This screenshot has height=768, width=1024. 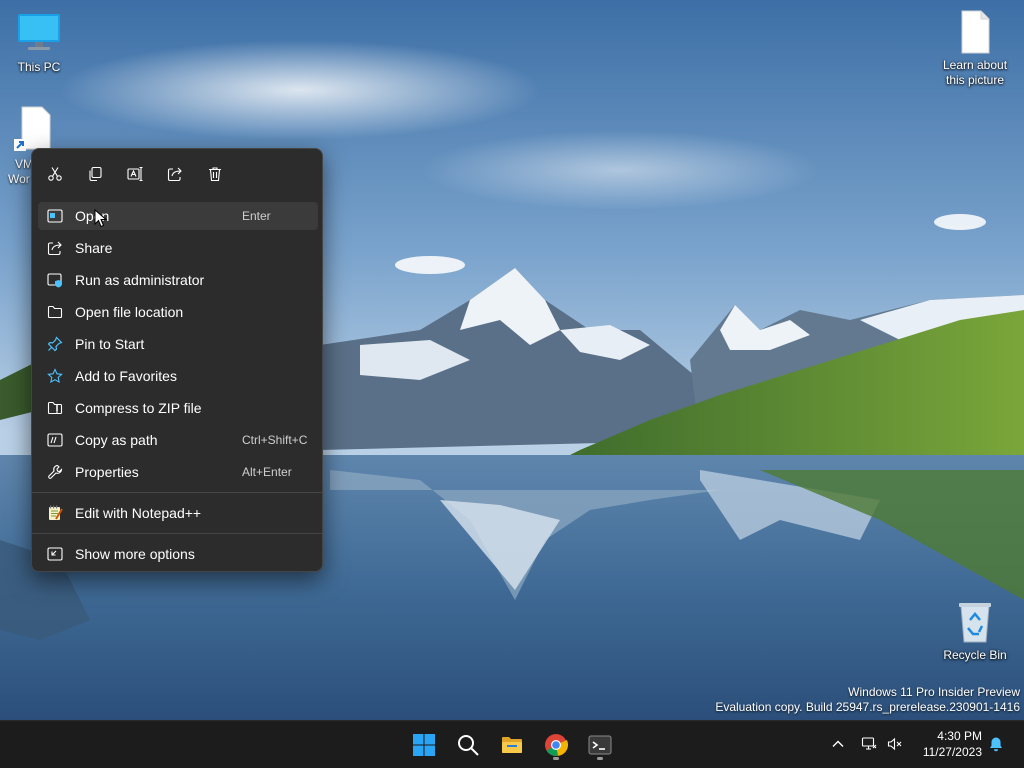 I want to click on share-button, so click(x=175, y=174).